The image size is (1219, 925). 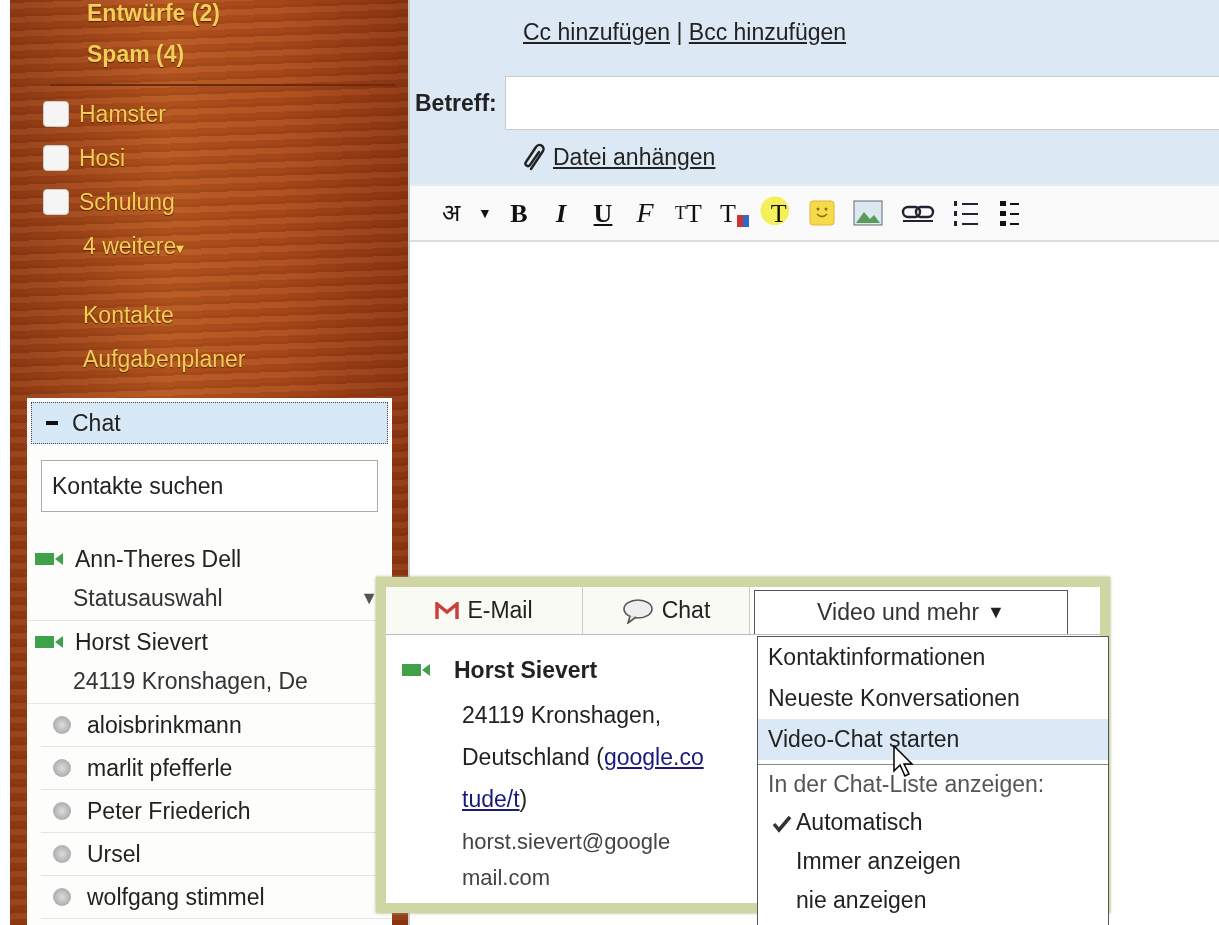 I want to click on email-address-line: mail.com, so click(x=506, y=877).